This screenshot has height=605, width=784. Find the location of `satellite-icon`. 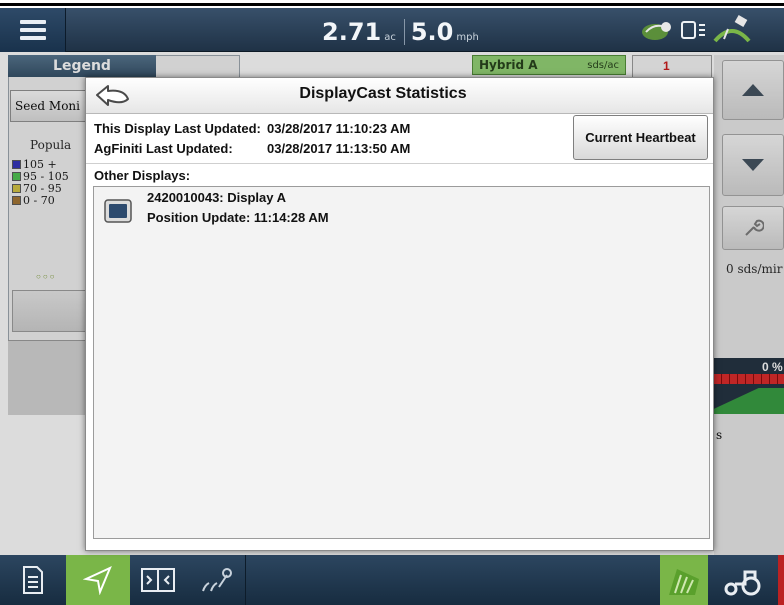

satellite-icon is located at coordinates (732, 30).